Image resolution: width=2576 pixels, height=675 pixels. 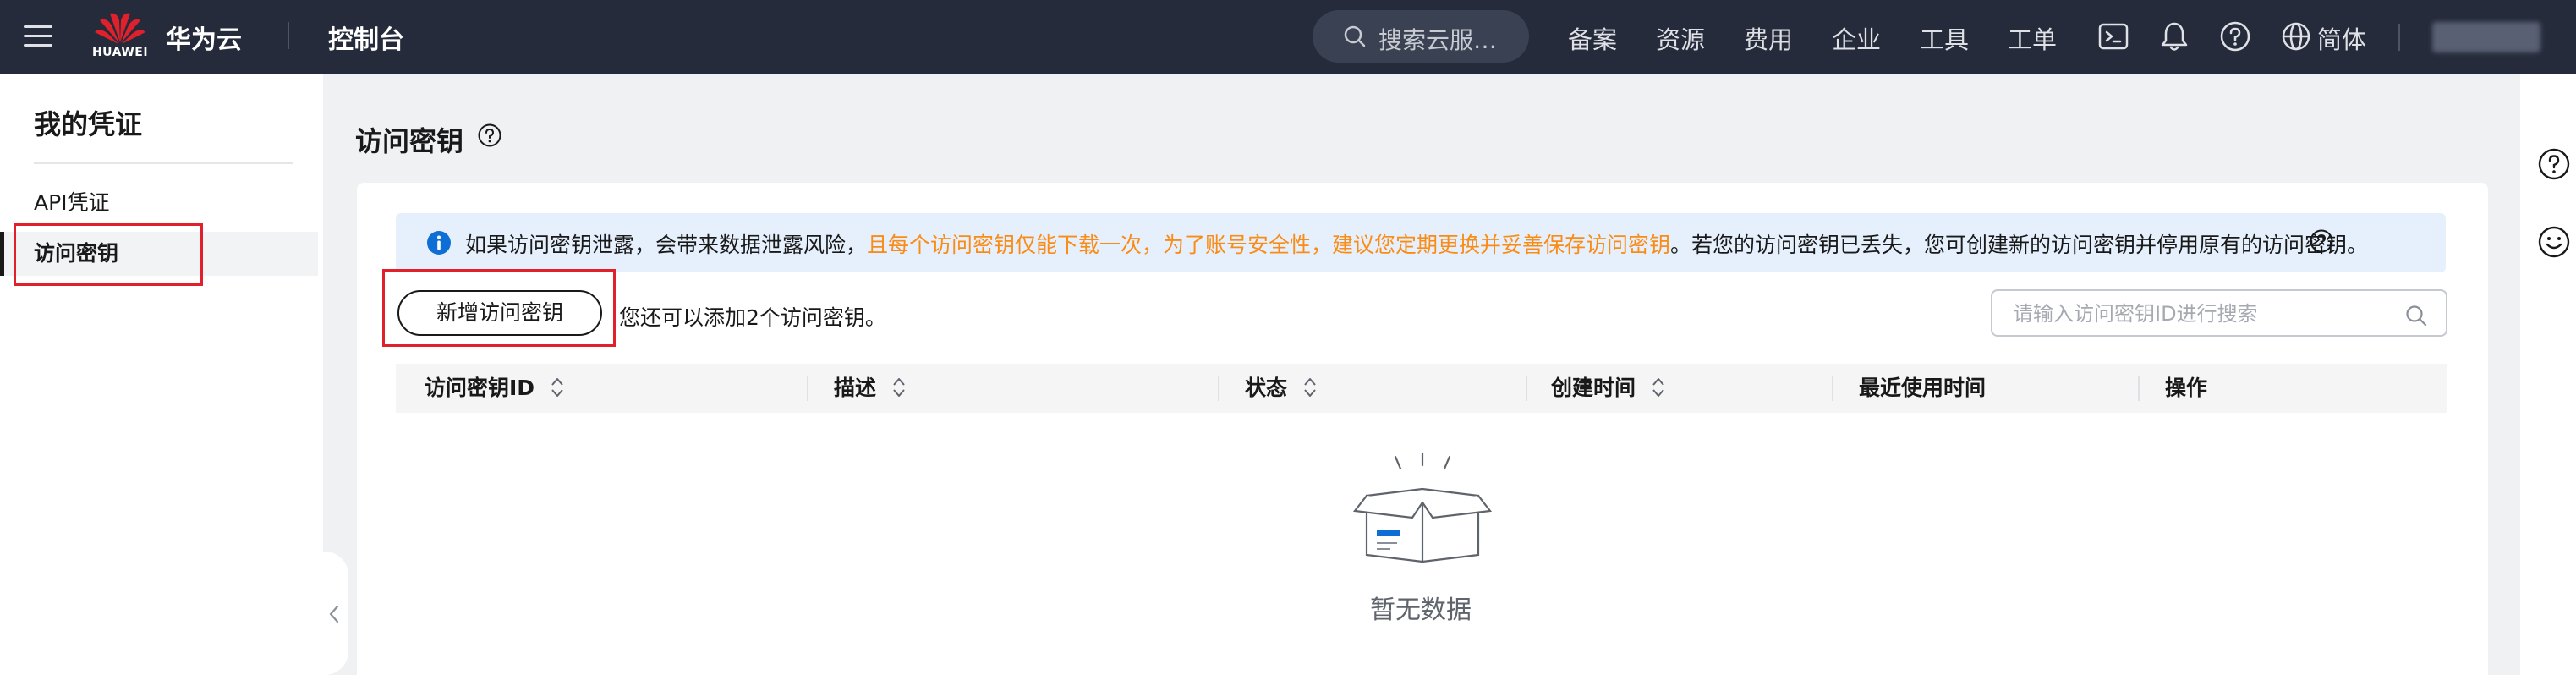 What do you see at coordinates (159, 203) in the screenshot?
I see `sidebar-item-api-credentials: API凭证` at bounding box center [159, 203].